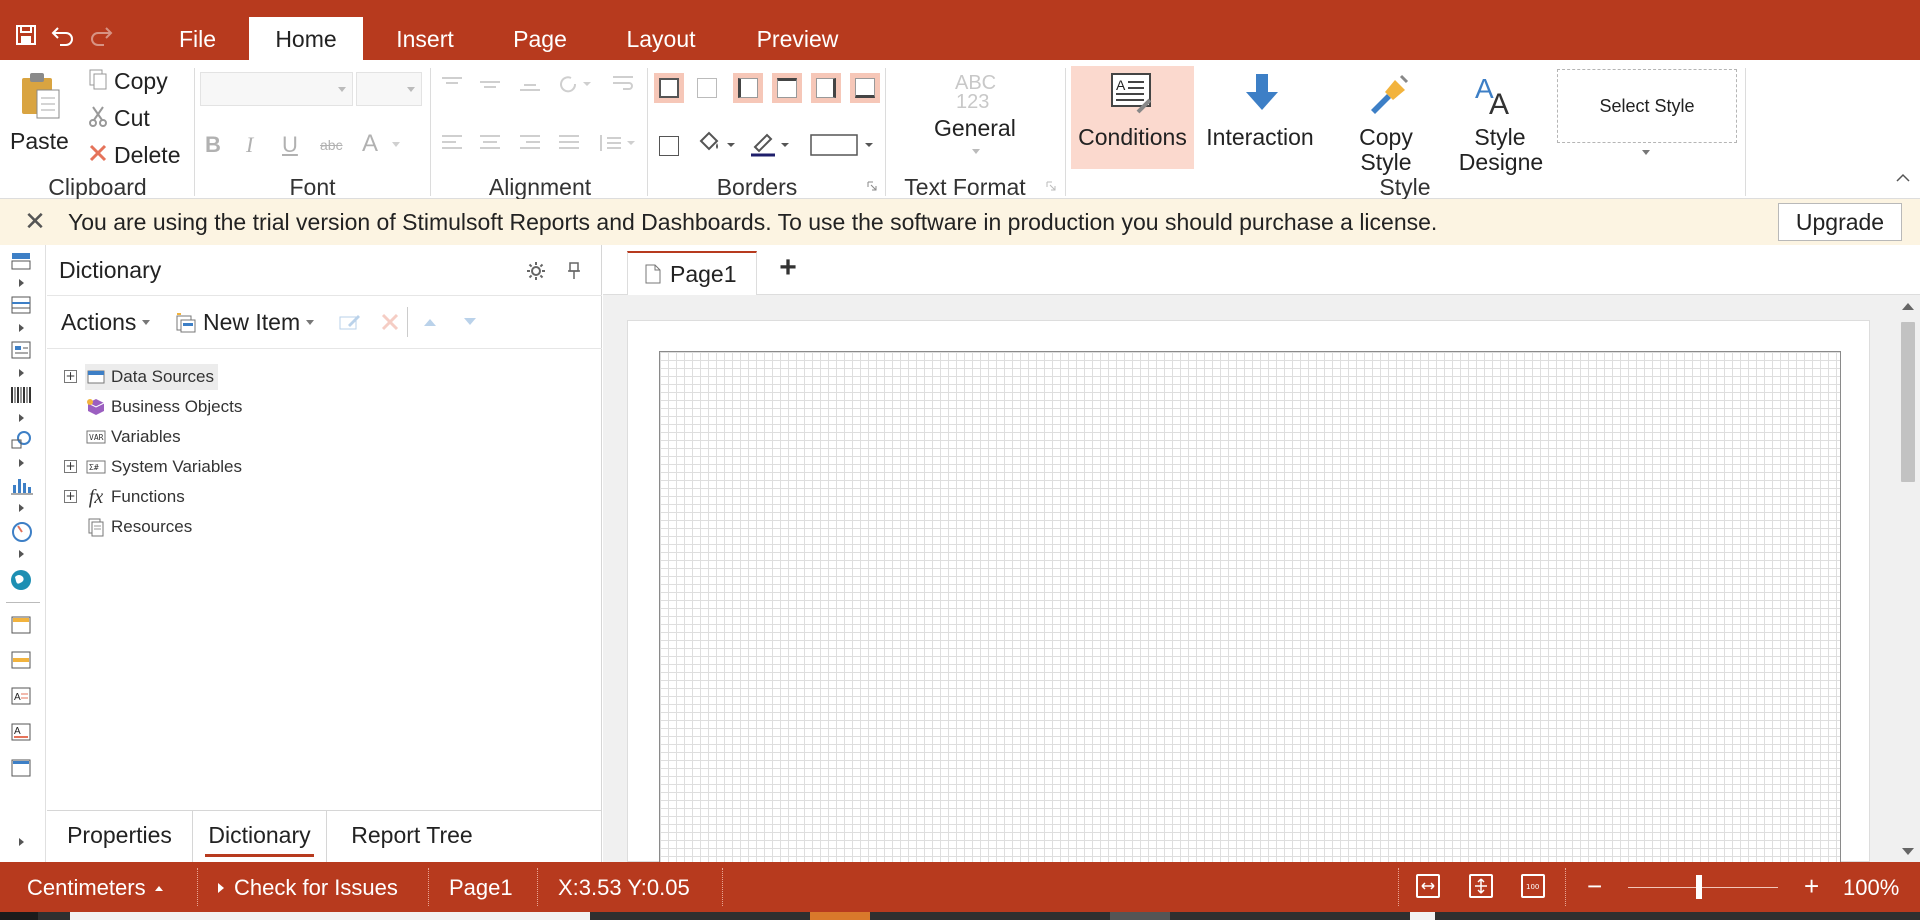 This screenshot has width=1920, height=920. Describe the element at coordinates (1533, 886) in the screenshot. I see `actual-size-icon: 100` at that location.